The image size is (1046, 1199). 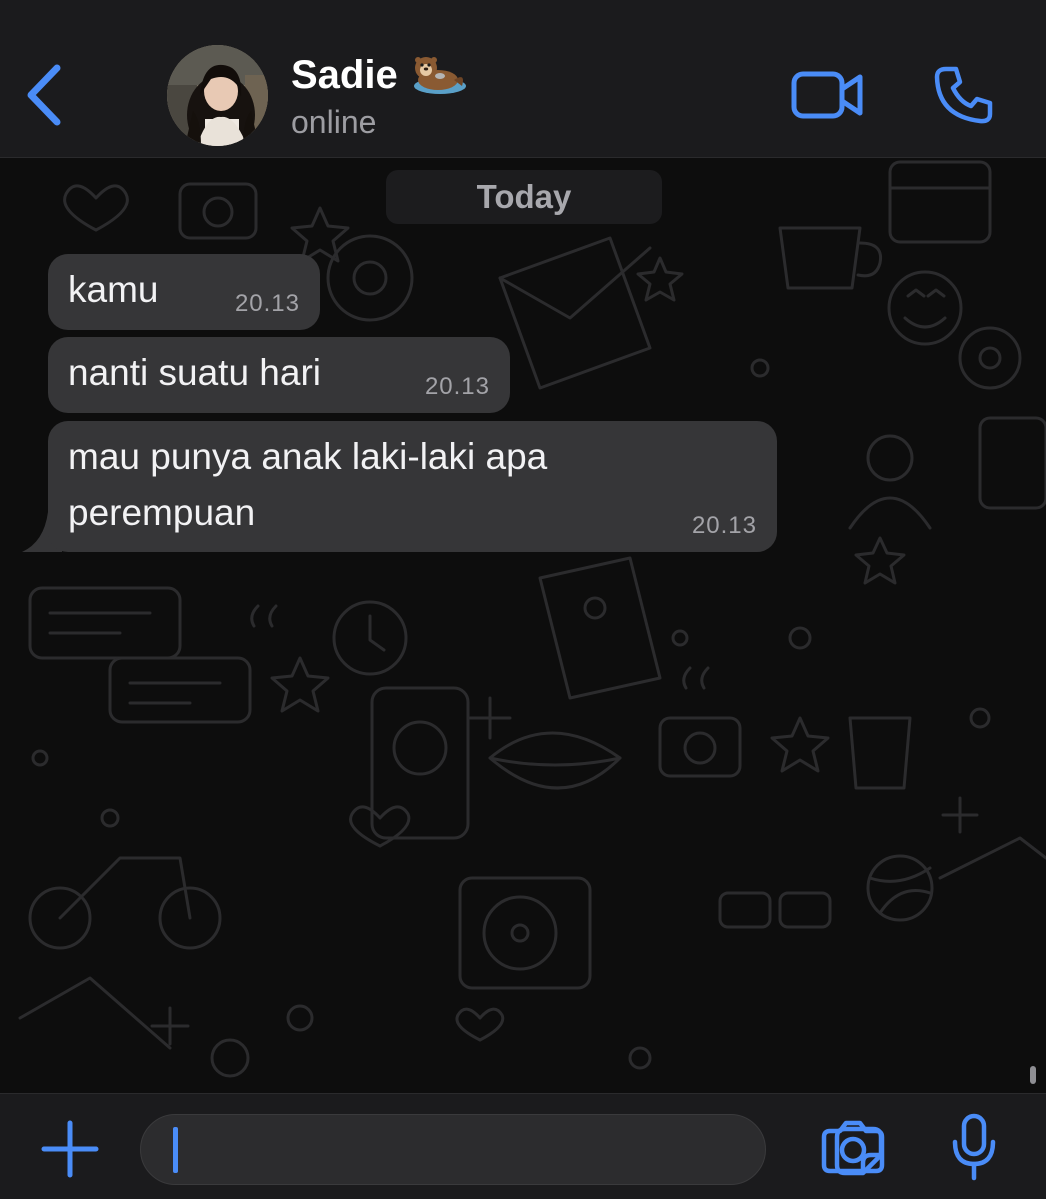 I want to click on camera-button, so click(x=853, y=1147).